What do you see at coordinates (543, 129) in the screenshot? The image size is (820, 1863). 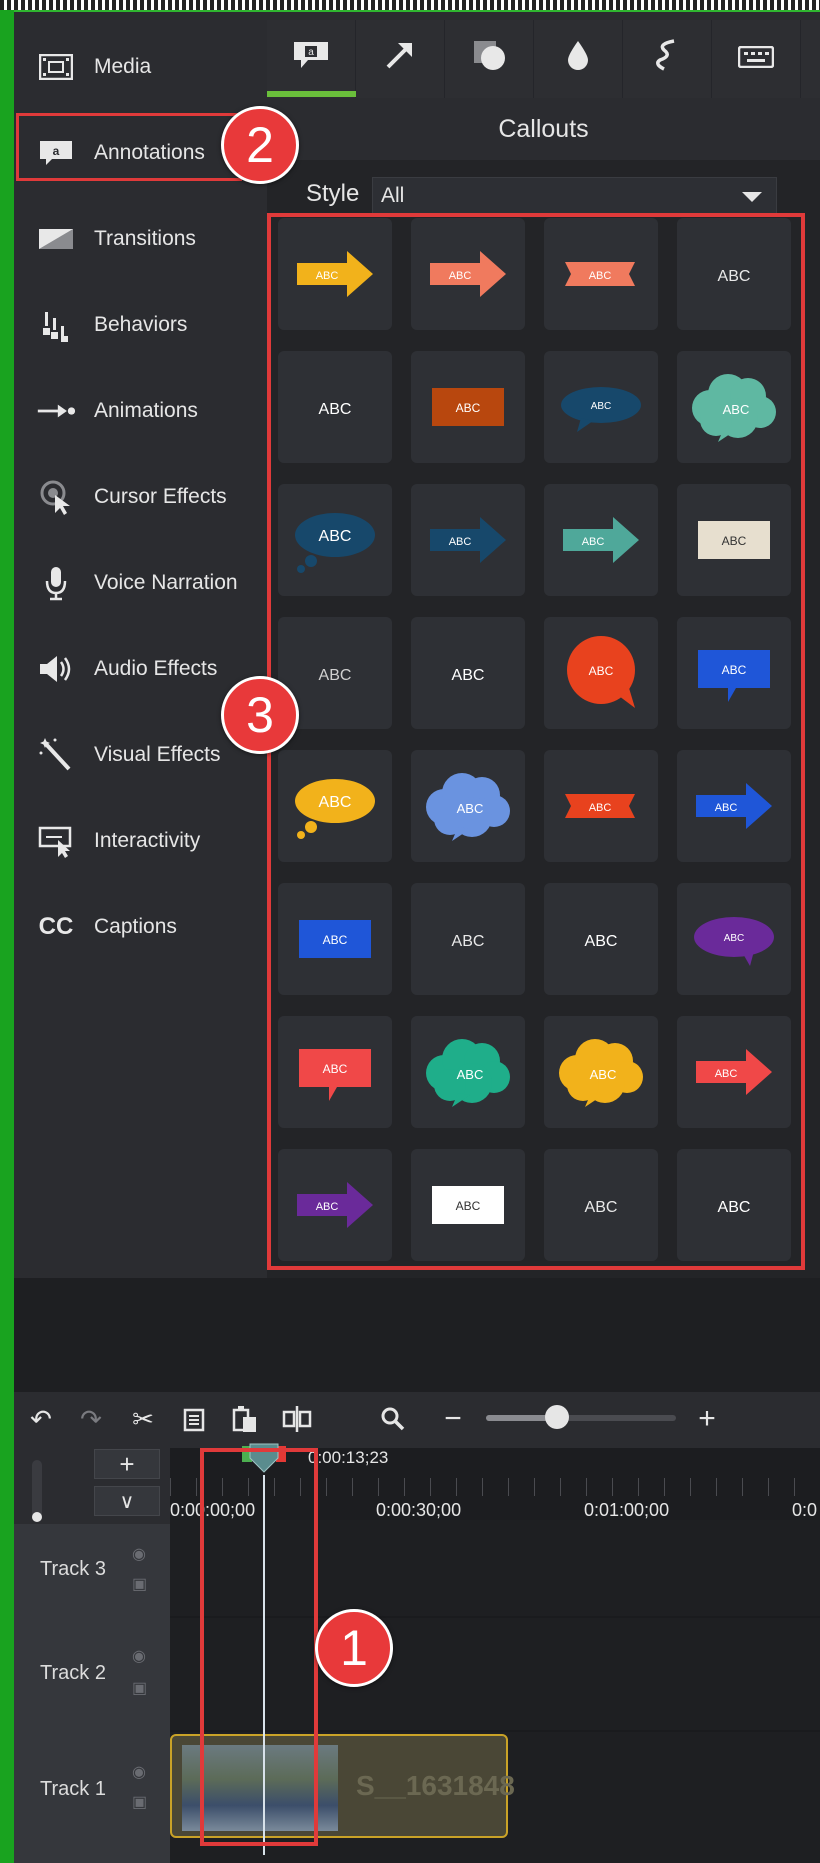 I see `panel-title: Callouts` at bounding box center [543, 129].